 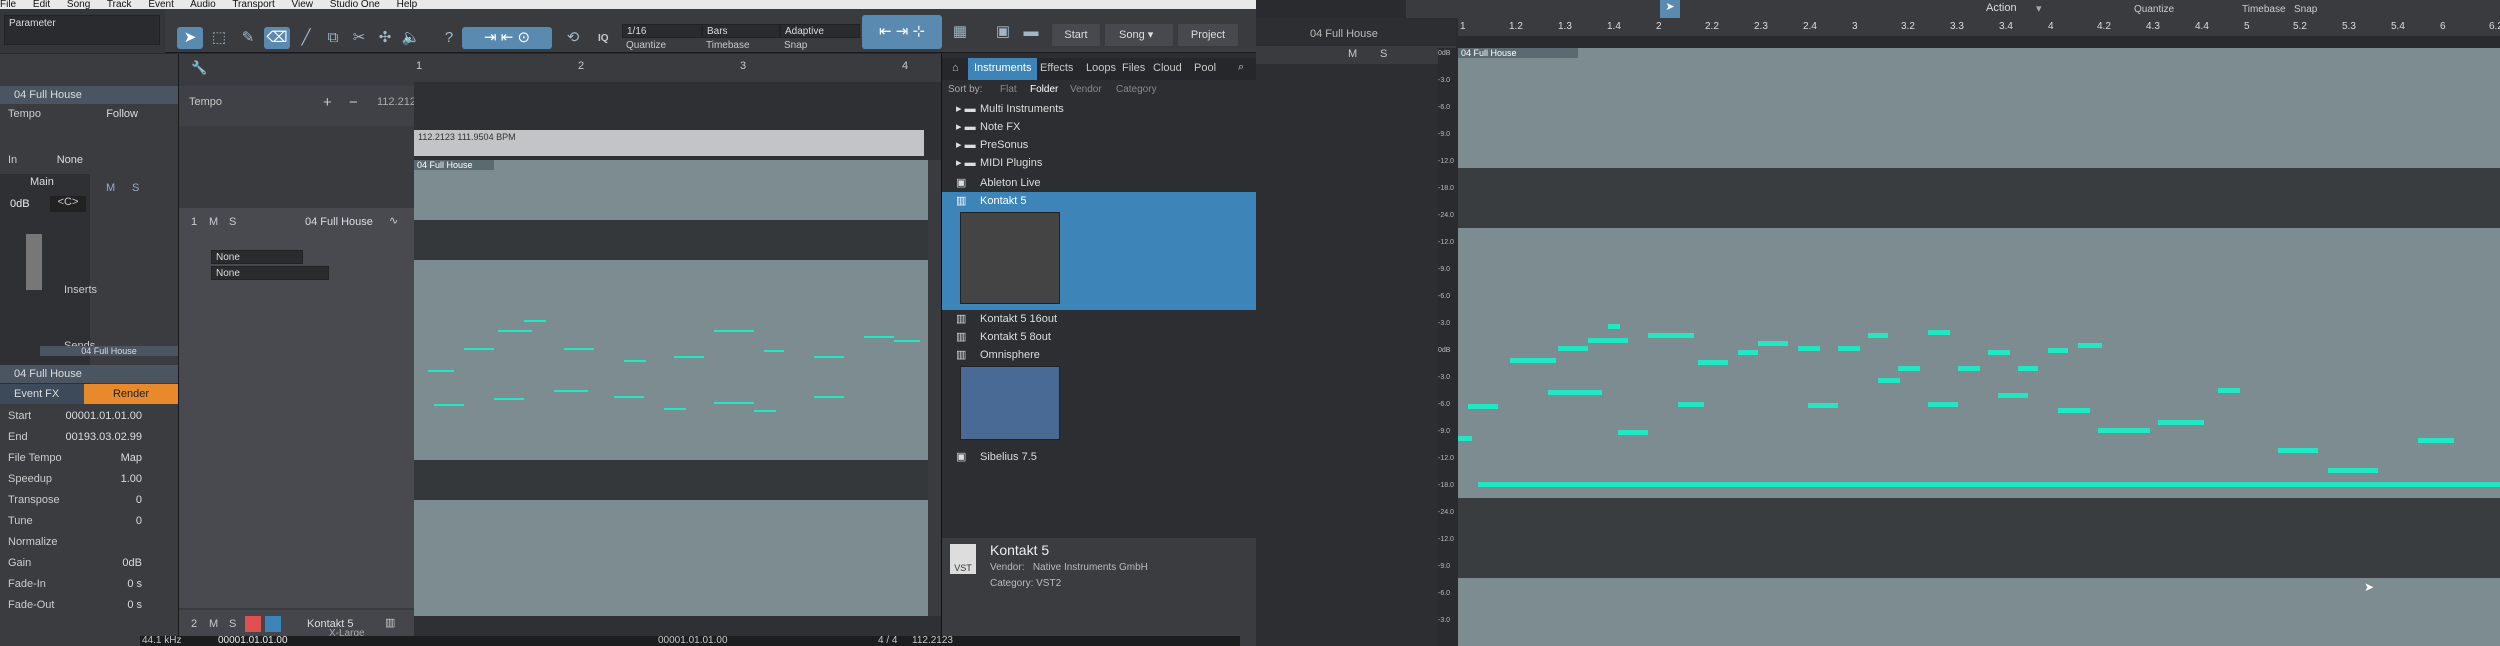 What do you see at coordinates (1003, 69) in the screenshot?
I see `tab-instruments: Instruments` at bounding box center [1003, 69].